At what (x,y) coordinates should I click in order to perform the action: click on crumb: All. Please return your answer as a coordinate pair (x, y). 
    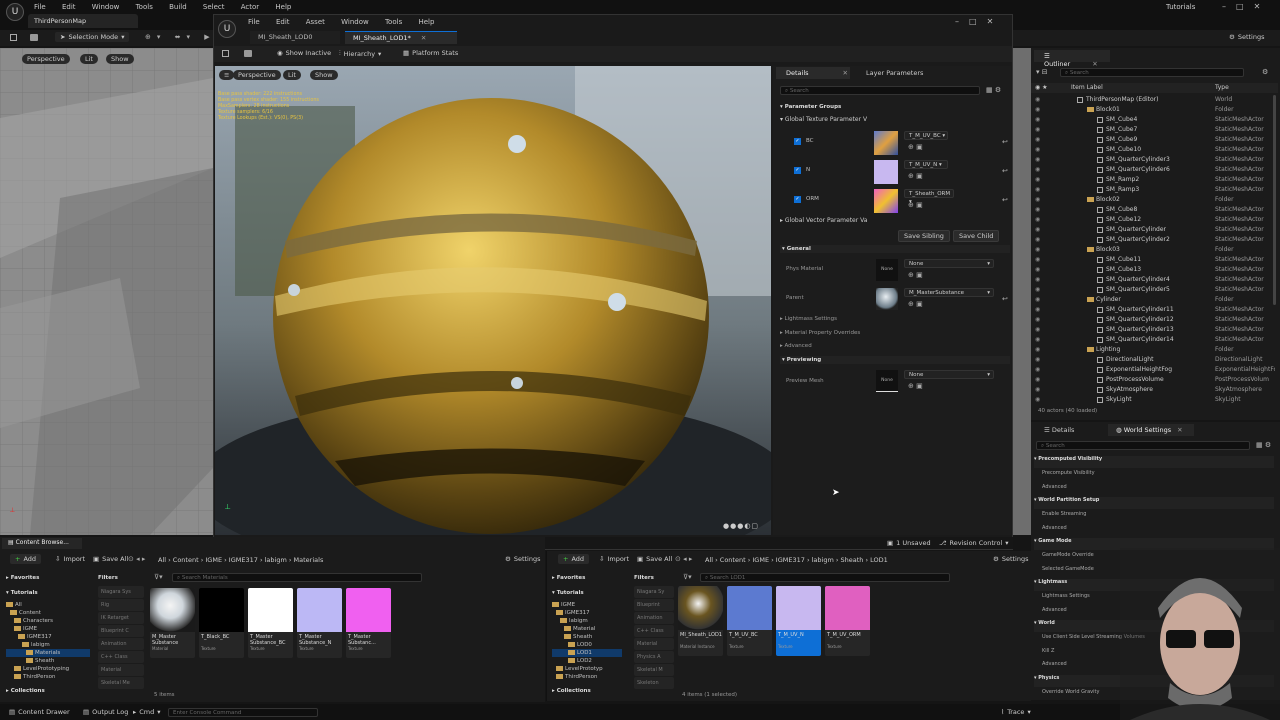
    Looking at the image, I should click on (162, 560).